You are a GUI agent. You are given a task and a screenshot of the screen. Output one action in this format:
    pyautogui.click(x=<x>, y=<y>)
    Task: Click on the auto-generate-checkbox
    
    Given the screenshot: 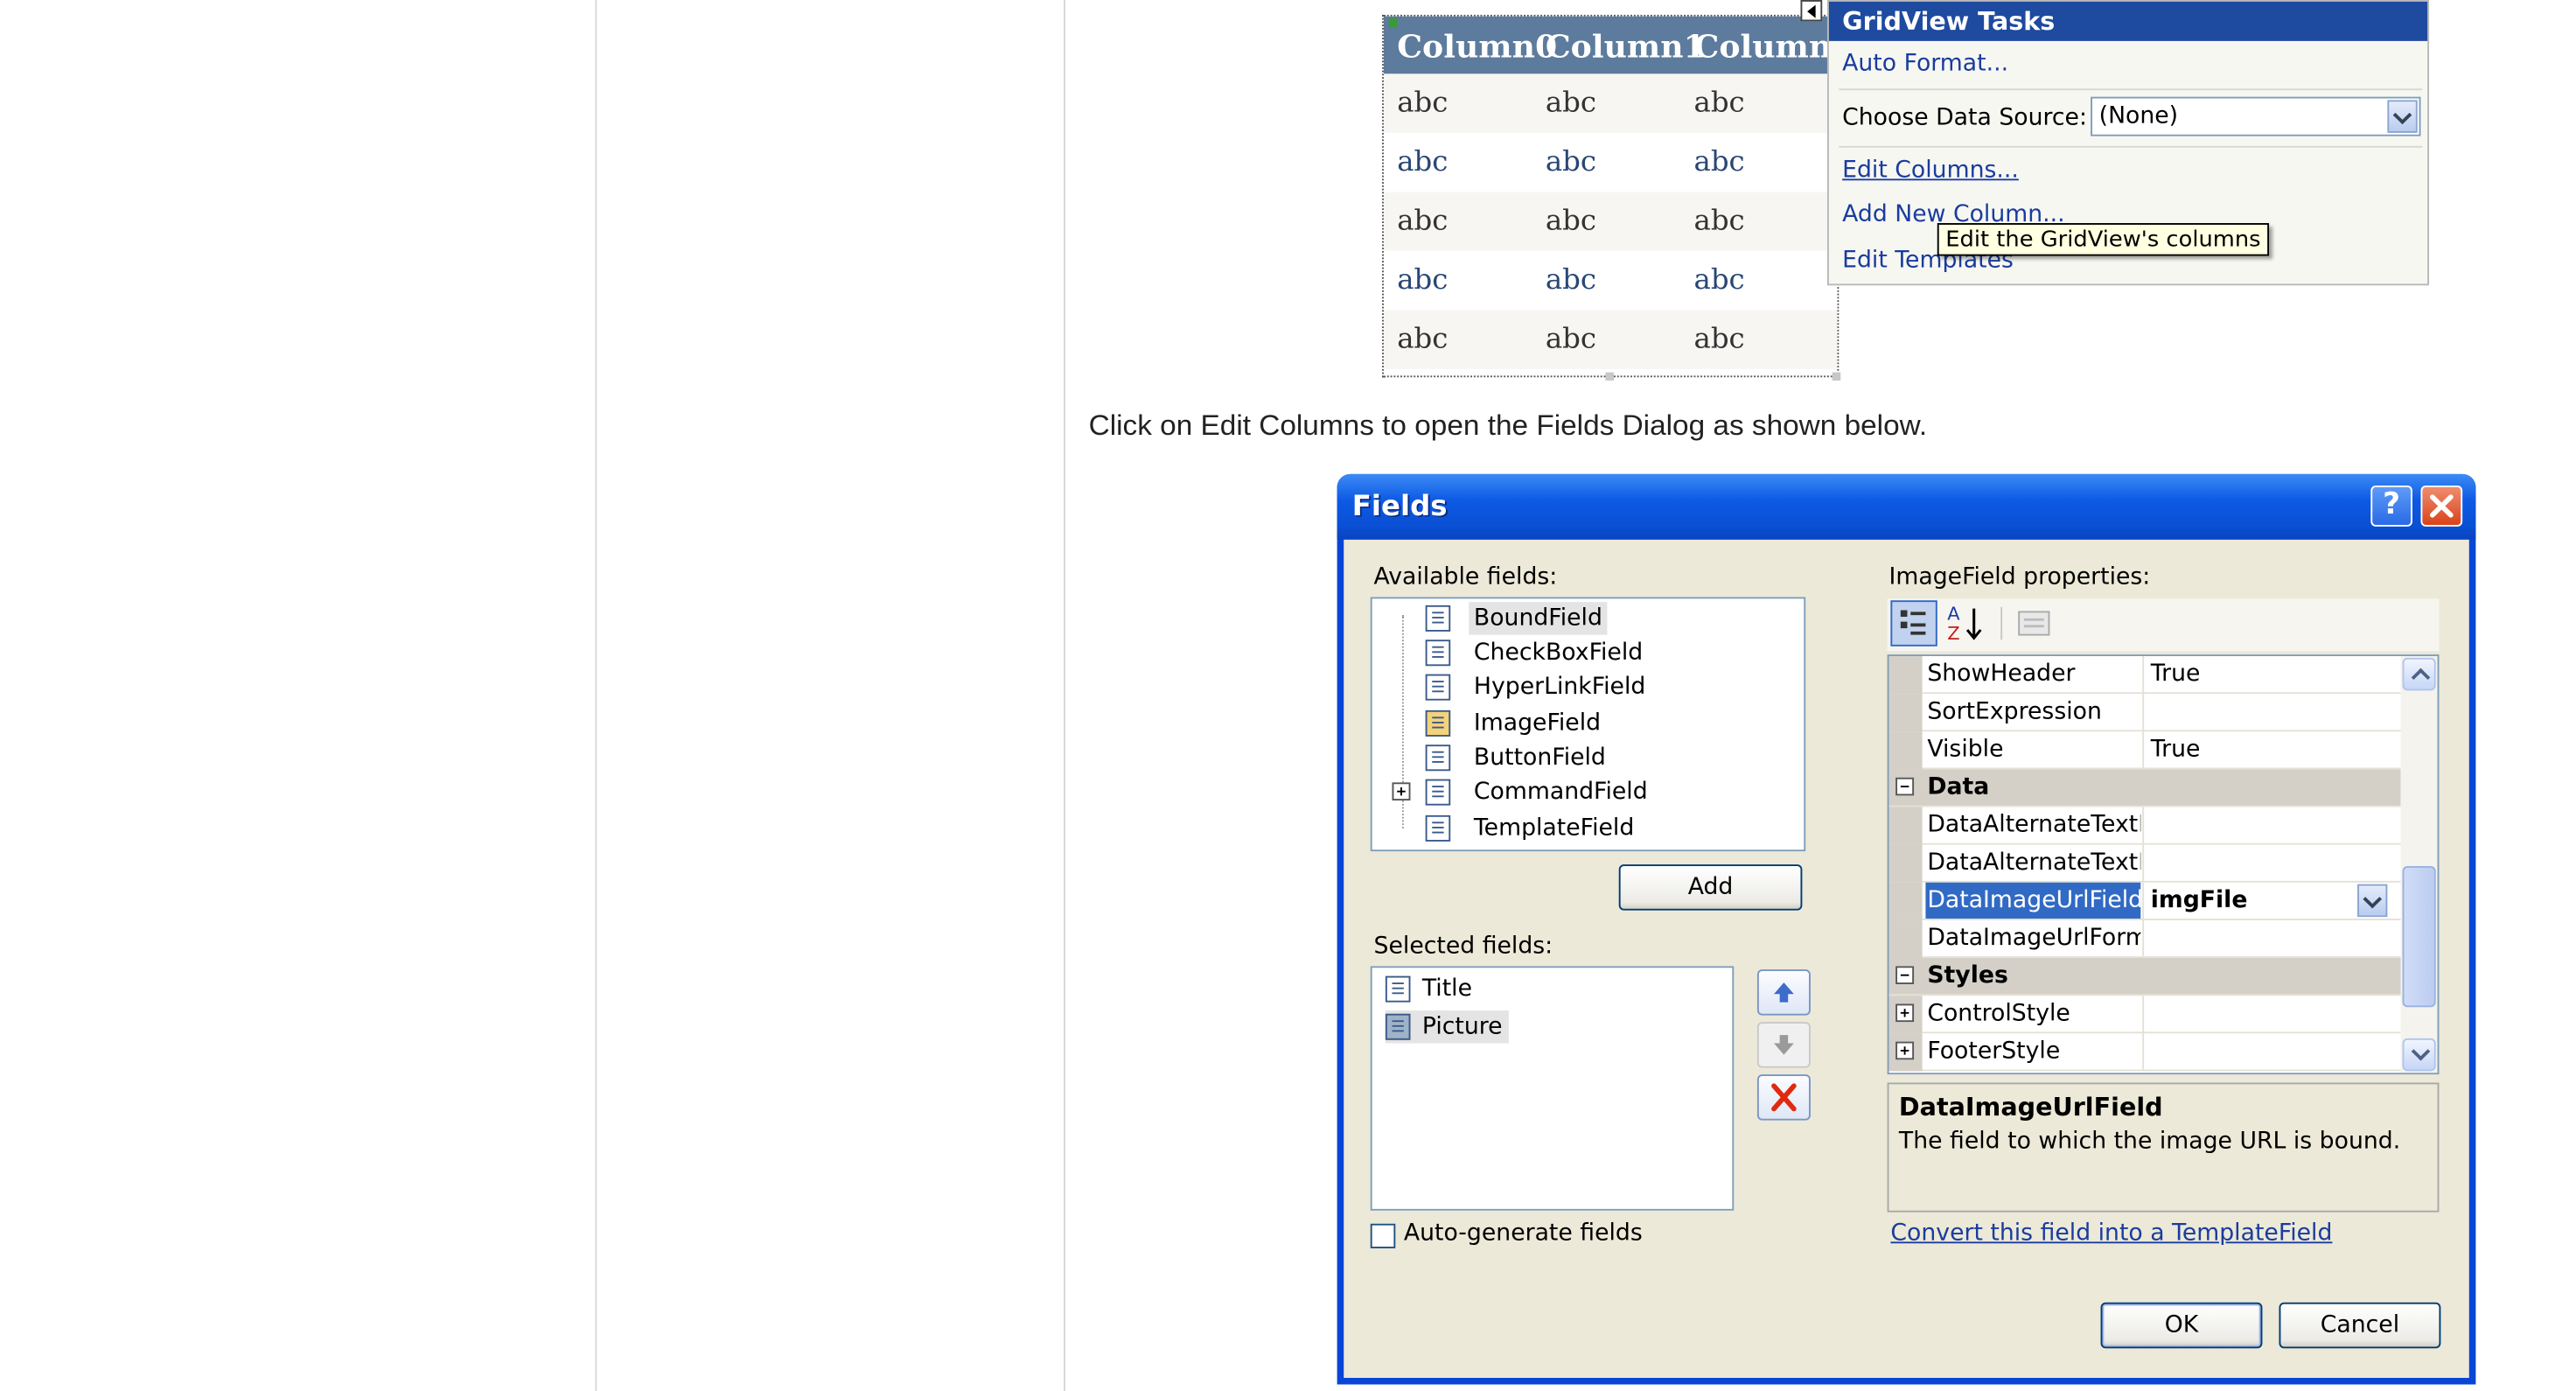 What is the action you would take?
    pyautogui.click(x=1383, y=1235)
    